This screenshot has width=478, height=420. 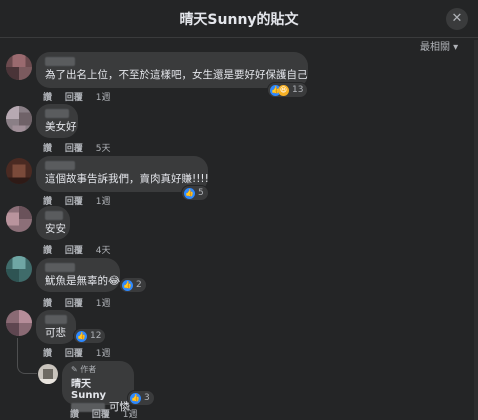 What do you see at coordinates (55, 229) in the screenshot?
I see `comment-text: 安安` at bounding box center [55, 229].